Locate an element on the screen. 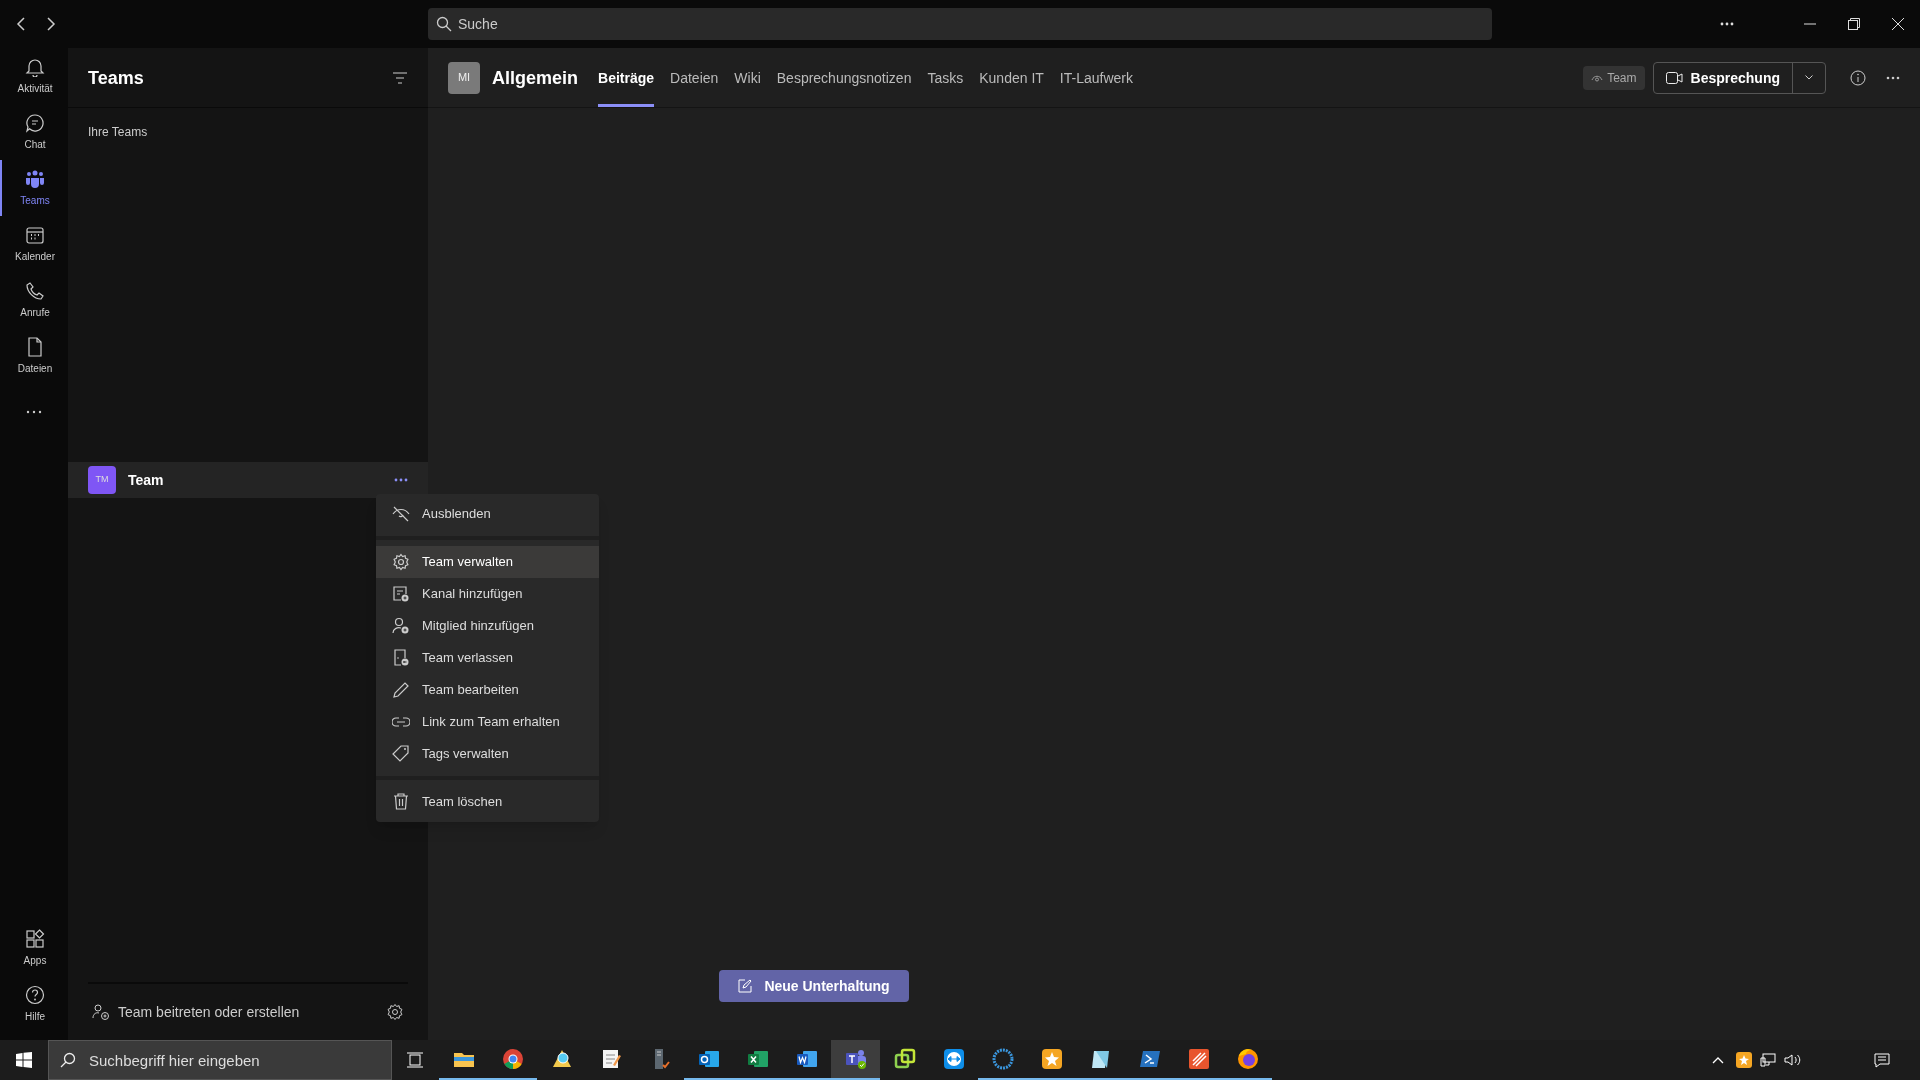 Image resolution: width=1920 pixels, height=1080 pixels. help-icon is located at coordinates (35, 994).